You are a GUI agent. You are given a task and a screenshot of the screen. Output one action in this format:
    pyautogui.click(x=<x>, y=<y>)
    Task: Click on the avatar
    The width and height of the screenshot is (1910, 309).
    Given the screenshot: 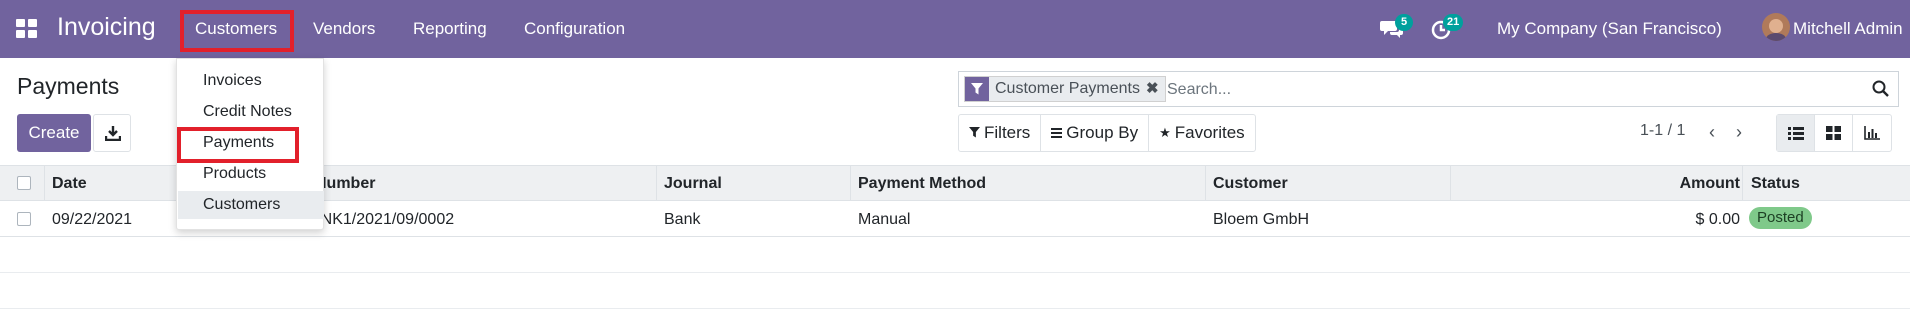 What is the action you would take?
    pyautogui.click(x=1776, y=27)
    